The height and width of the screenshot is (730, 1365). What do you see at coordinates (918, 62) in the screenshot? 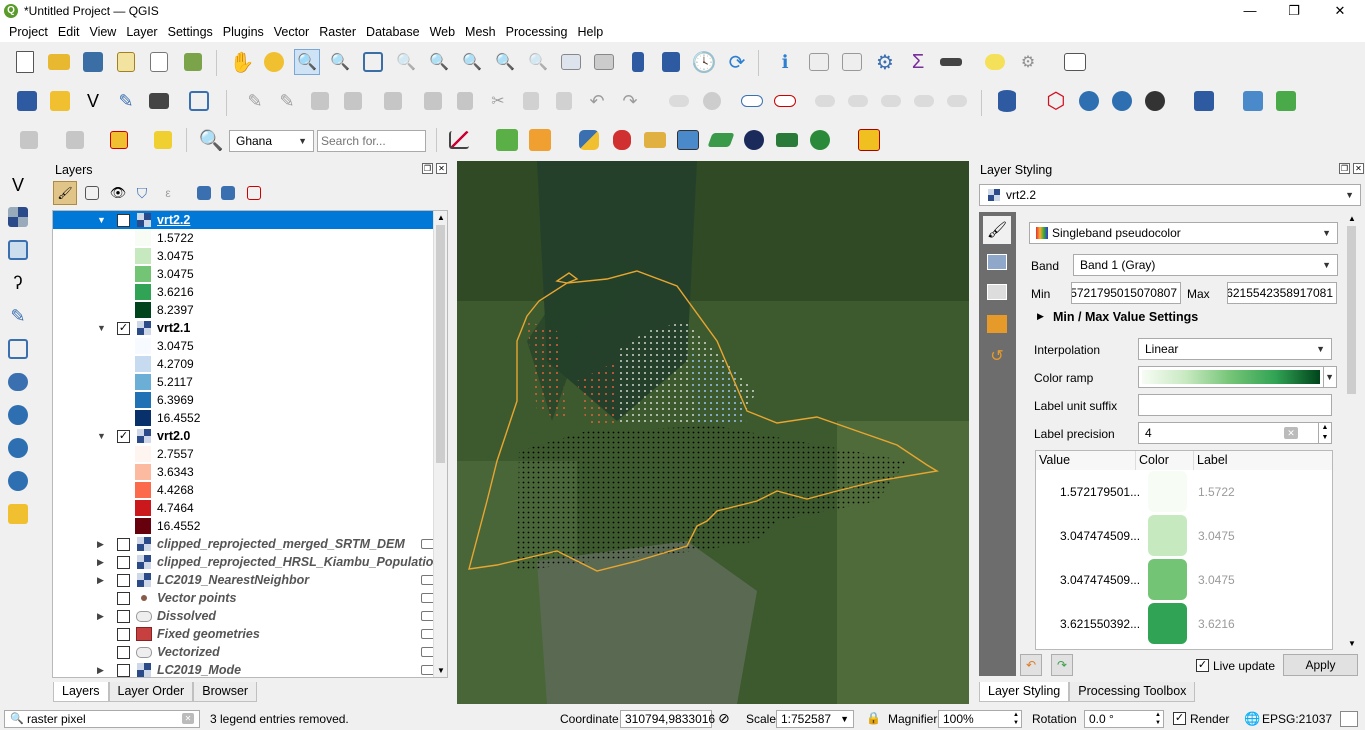
I see `statistical-summary-icon: Σ` at bounding box center [918, 62].